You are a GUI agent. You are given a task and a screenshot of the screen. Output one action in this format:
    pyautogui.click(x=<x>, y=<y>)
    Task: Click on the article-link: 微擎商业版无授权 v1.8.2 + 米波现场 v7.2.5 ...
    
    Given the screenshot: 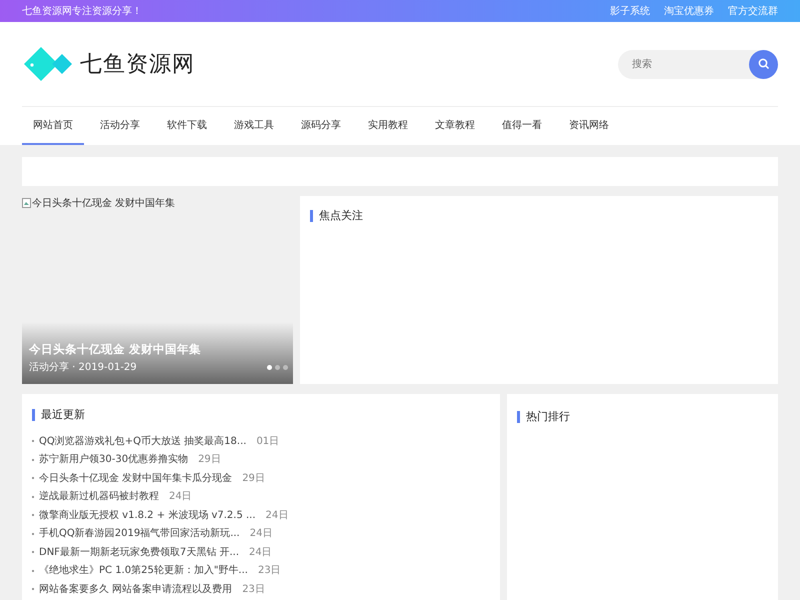 What is the action you would take?
    pyautogui.click(x=147, y=515)
    